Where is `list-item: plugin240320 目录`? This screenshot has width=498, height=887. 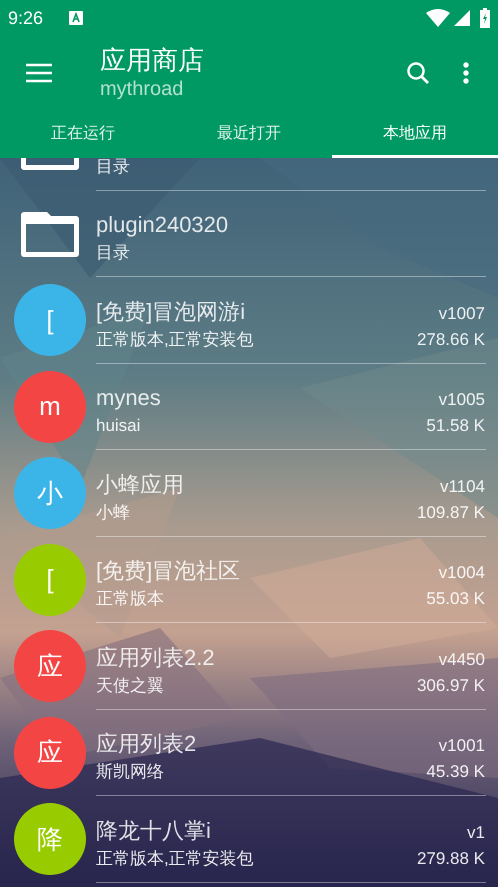 list-item: plugin240320 目录 is located at coordinates (249, 233).